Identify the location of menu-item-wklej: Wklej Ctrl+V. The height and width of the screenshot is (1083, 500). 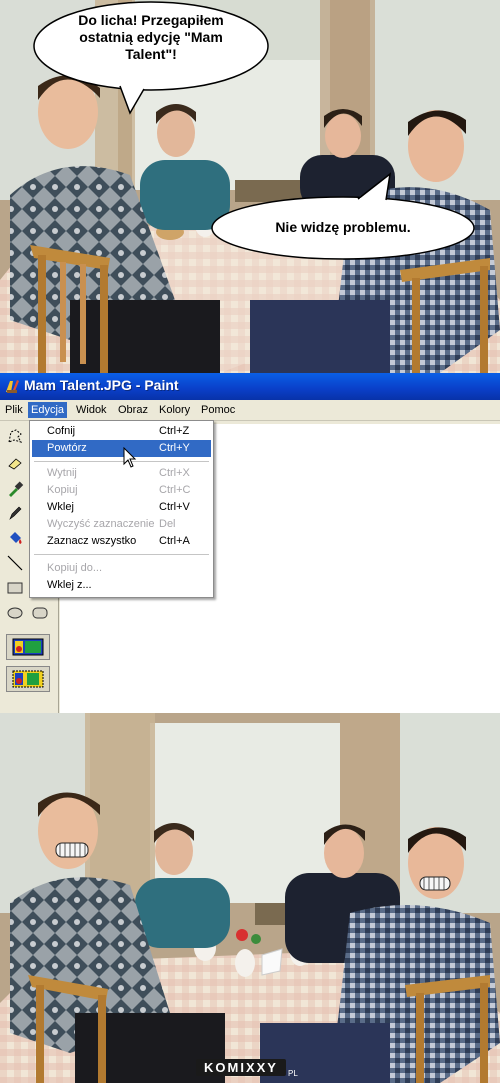
(121, 507).